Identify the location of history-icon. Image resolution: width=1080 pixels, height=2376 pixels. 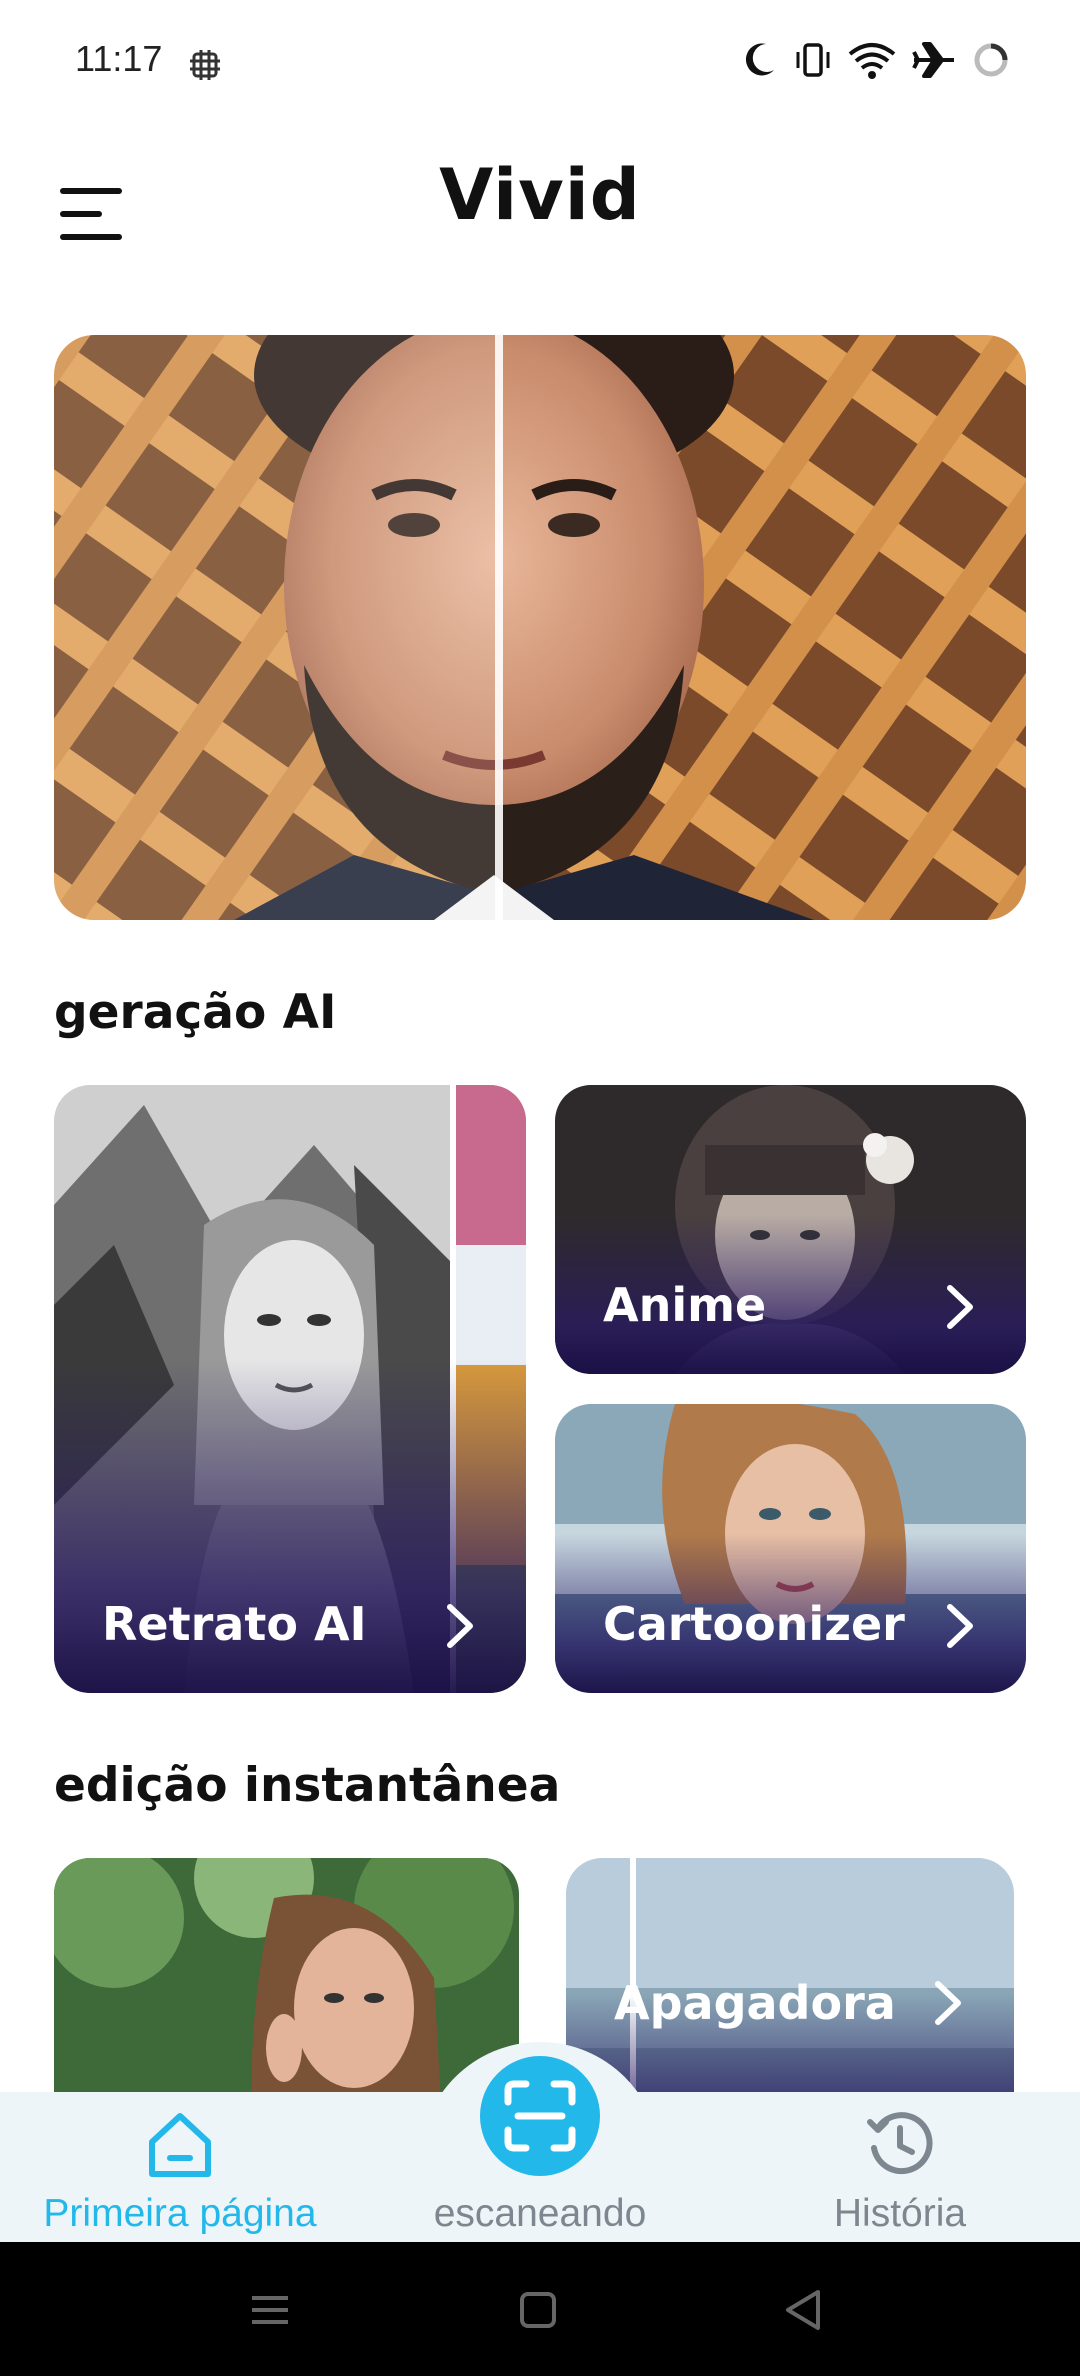
(900, 2143).